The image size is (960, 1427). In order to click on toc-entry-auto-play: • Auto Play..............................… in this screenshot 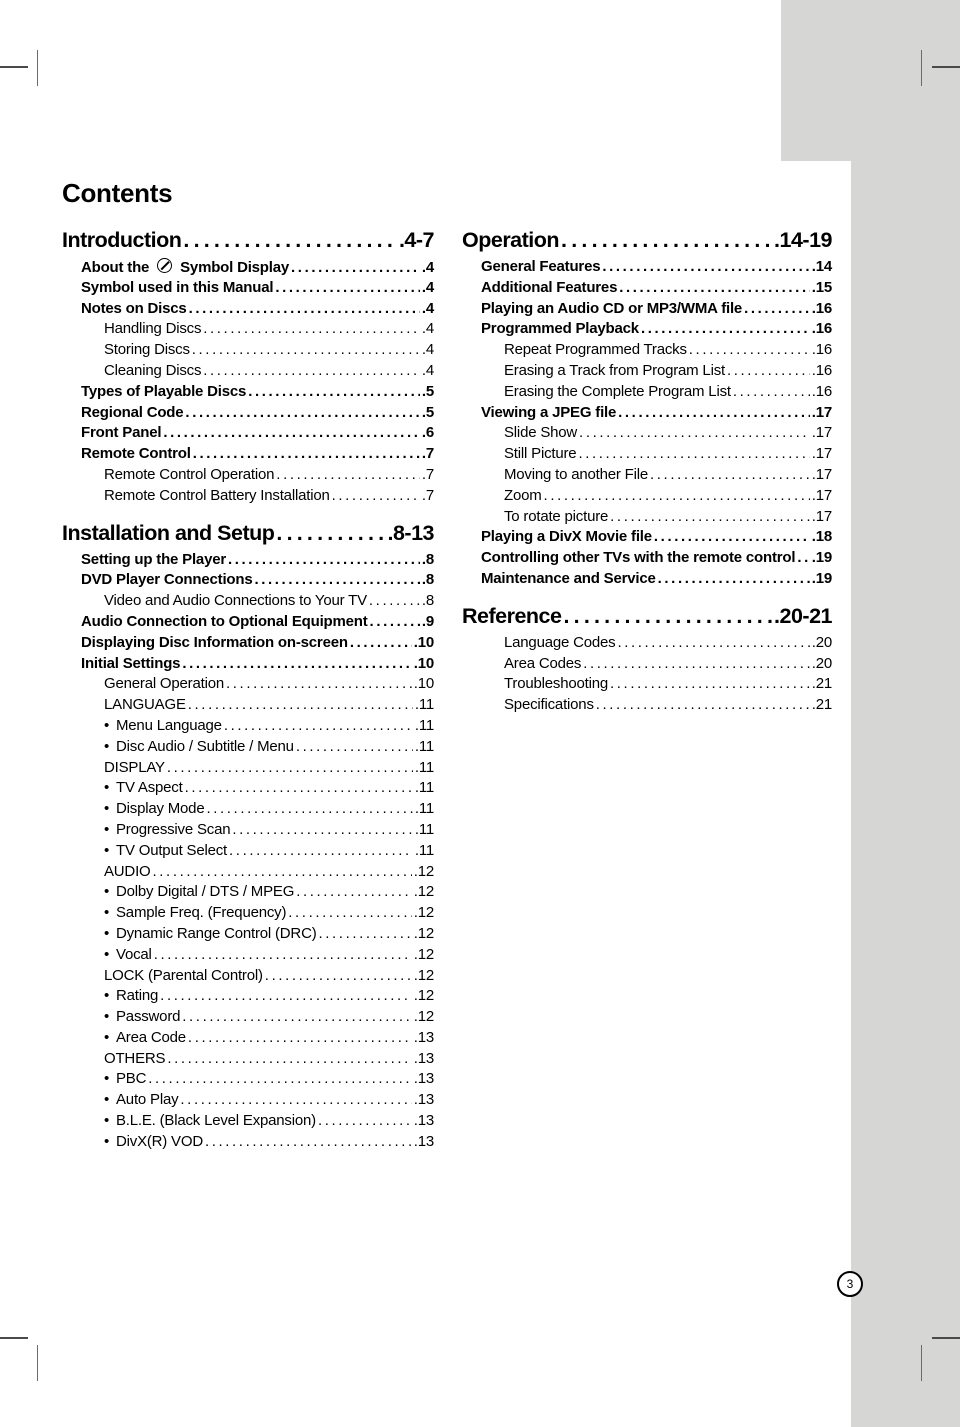, I will do `click(269, 1101)`.